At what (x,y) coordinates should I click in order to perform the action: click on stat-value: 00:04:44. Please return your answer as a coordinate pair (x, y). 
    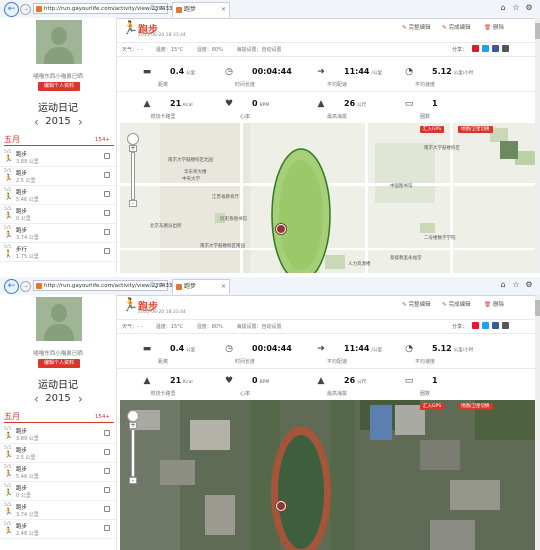
    Looking at the image, I should click on (272, 71).